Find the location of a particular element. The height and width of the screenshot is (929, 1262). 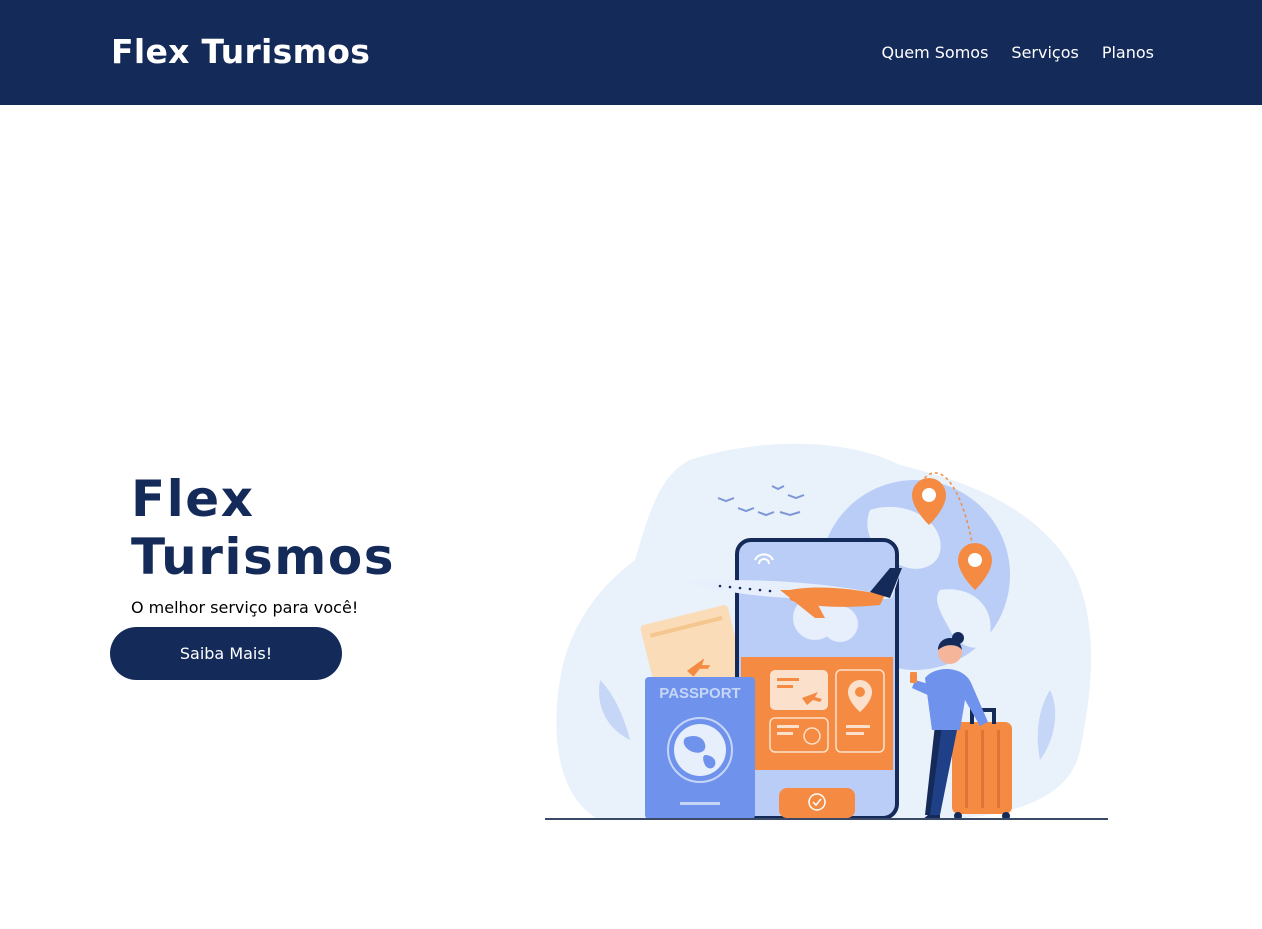

top-navbar: Flex Turismos Quem Somos Serviços Planos is located at coordinates (631, 52).